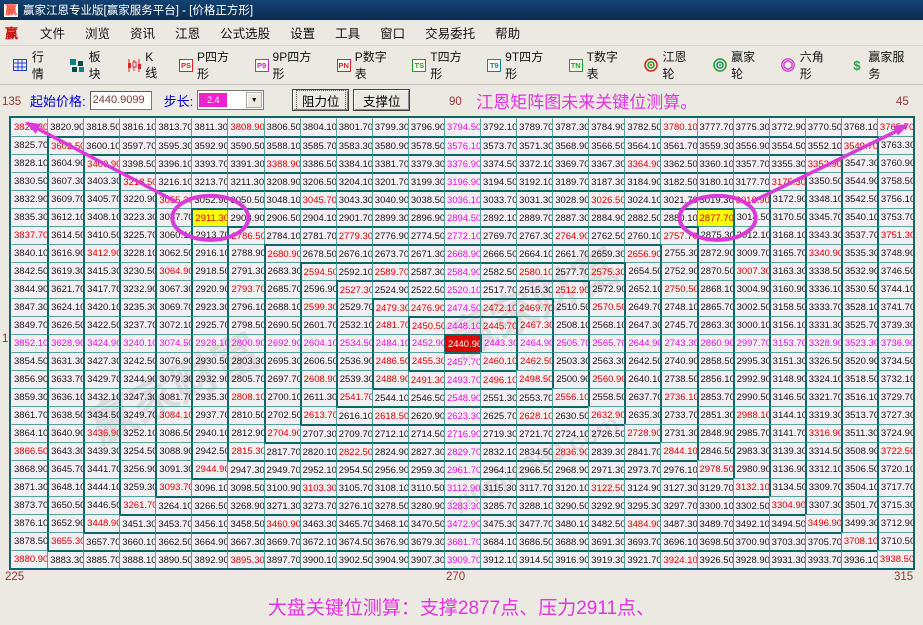  I want to click on menu-item-6: 工具, so click(347, 34).